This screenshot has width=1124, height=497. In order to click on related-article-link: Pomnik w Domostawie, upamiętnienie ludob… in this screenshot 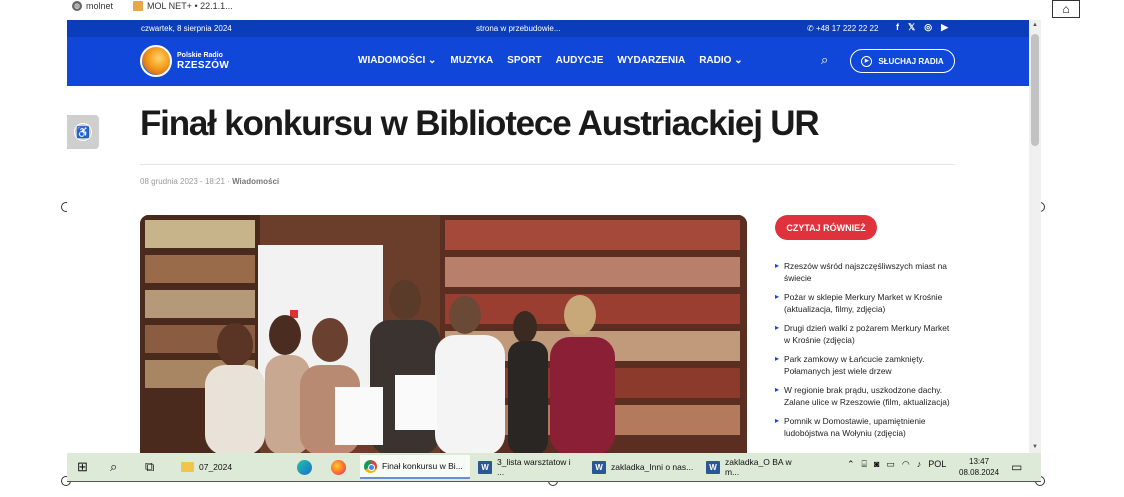, I will do `click(865, 427)`.